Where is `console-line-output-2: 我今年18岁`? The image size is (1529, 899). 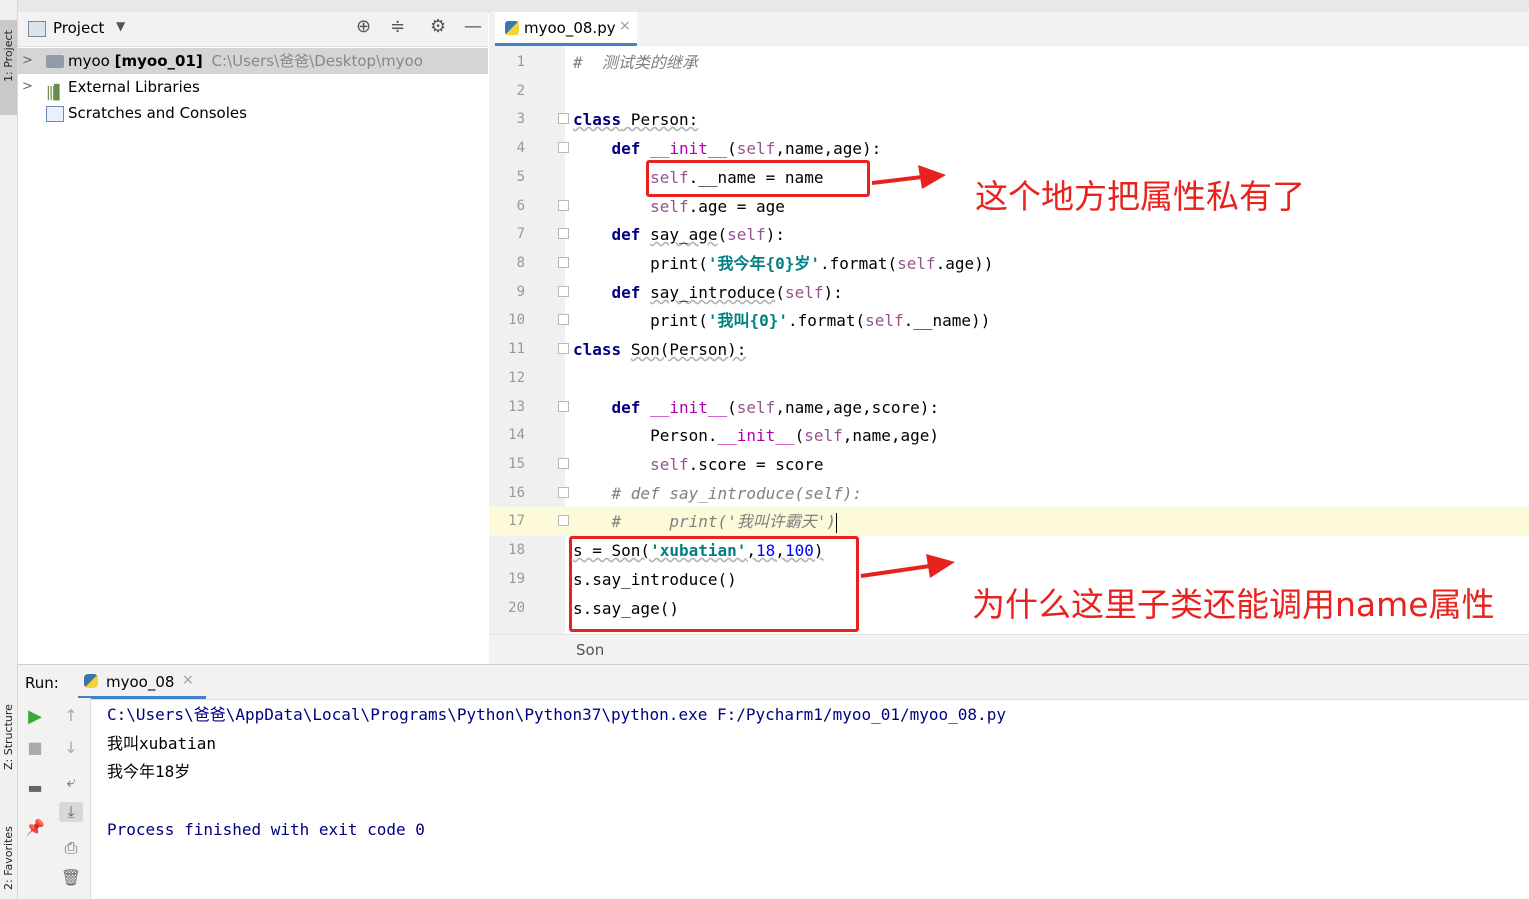
console-line-output-2: 我今年18岁 is located at coordinates (149, 771).